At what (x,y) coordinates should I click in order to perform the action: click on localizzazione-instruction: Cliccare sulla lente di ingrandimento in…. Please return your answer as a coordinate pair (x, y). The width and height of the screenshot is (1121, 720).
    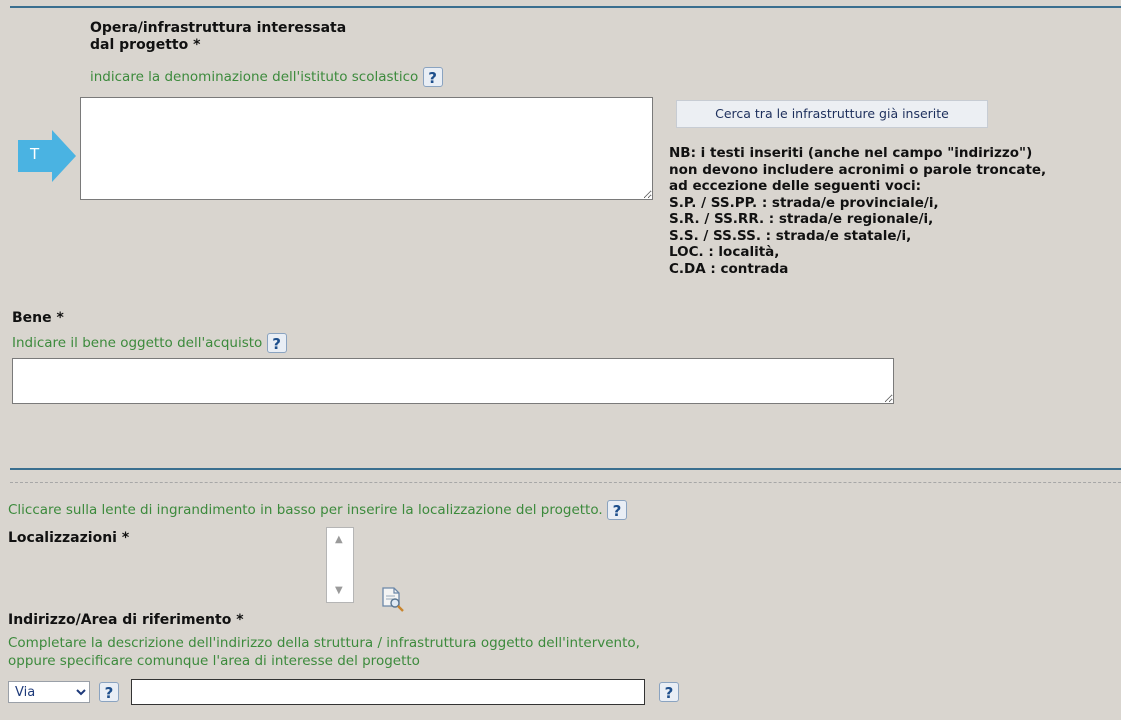
    Looking at the image, I should click on (305, 510).